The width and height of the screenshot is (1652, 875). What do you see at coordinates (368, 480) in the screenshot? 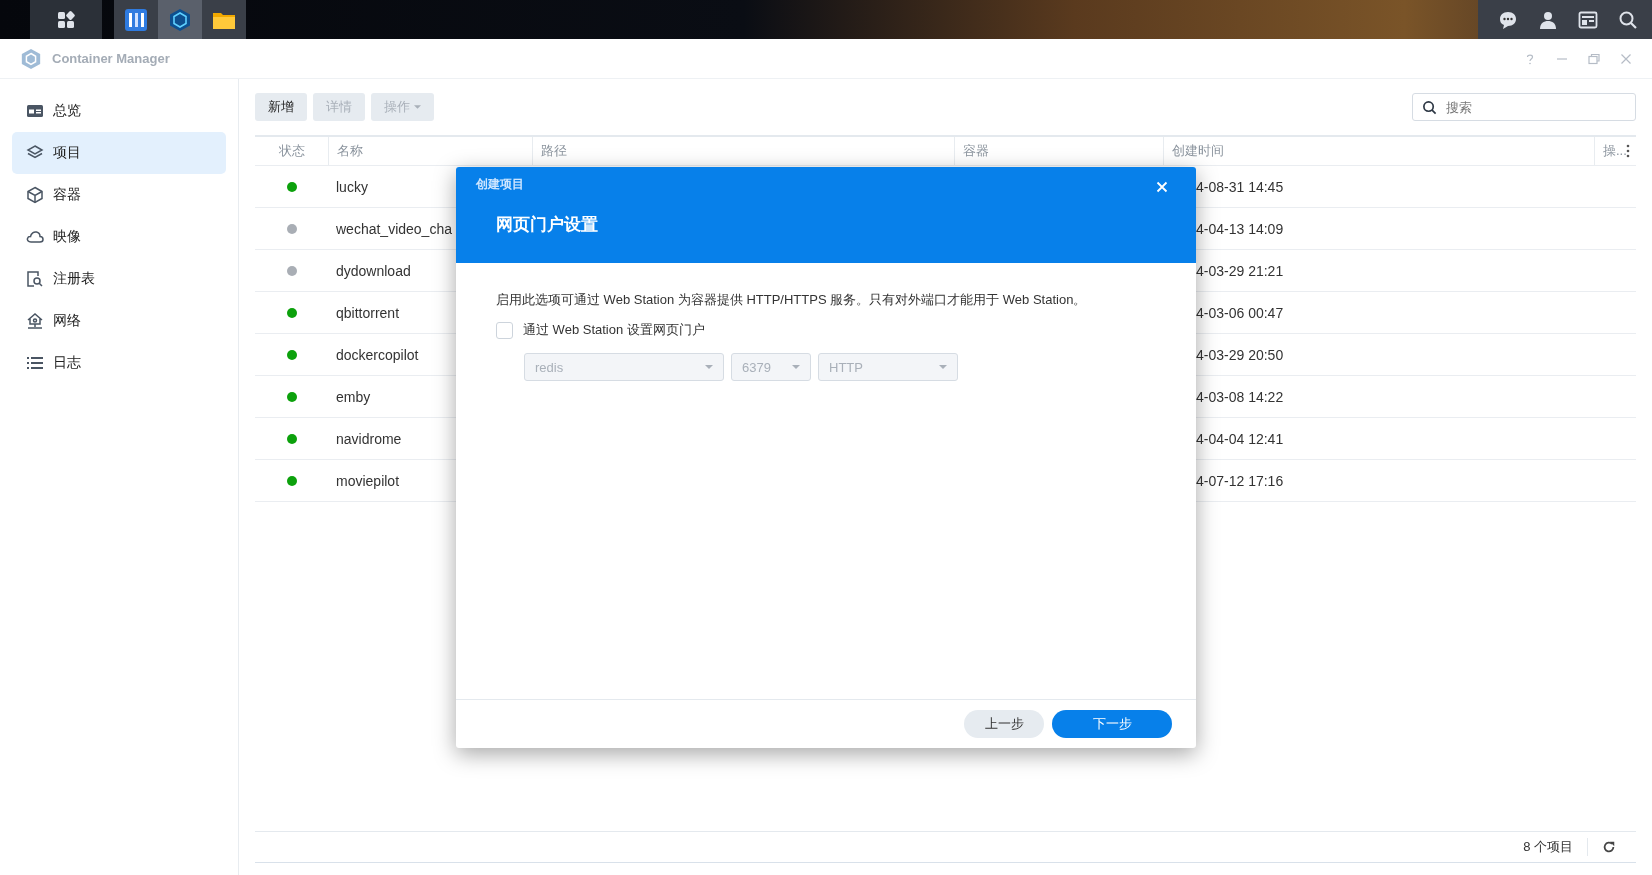
I see `table-cell: moviepilot` at bounding box center [368, 480].